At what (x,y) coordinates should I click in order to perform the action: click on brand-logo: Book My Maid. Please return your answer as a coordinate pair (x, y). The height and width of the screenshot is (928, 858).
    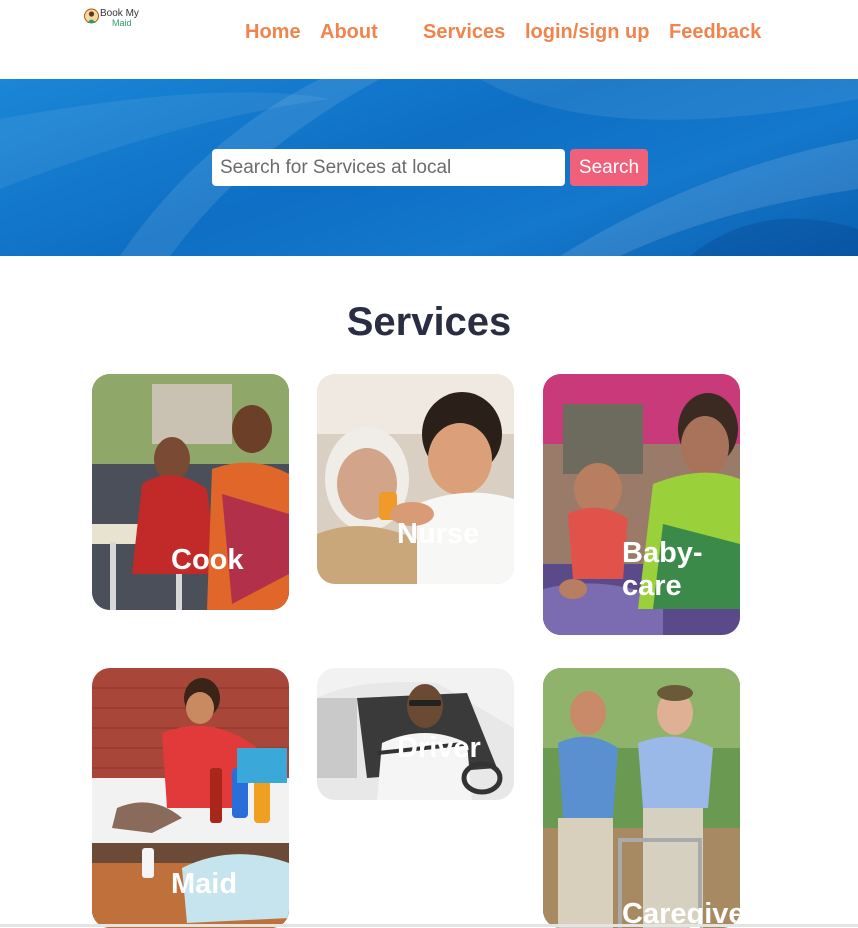
    Looking at the image, I should click on (115, 19).